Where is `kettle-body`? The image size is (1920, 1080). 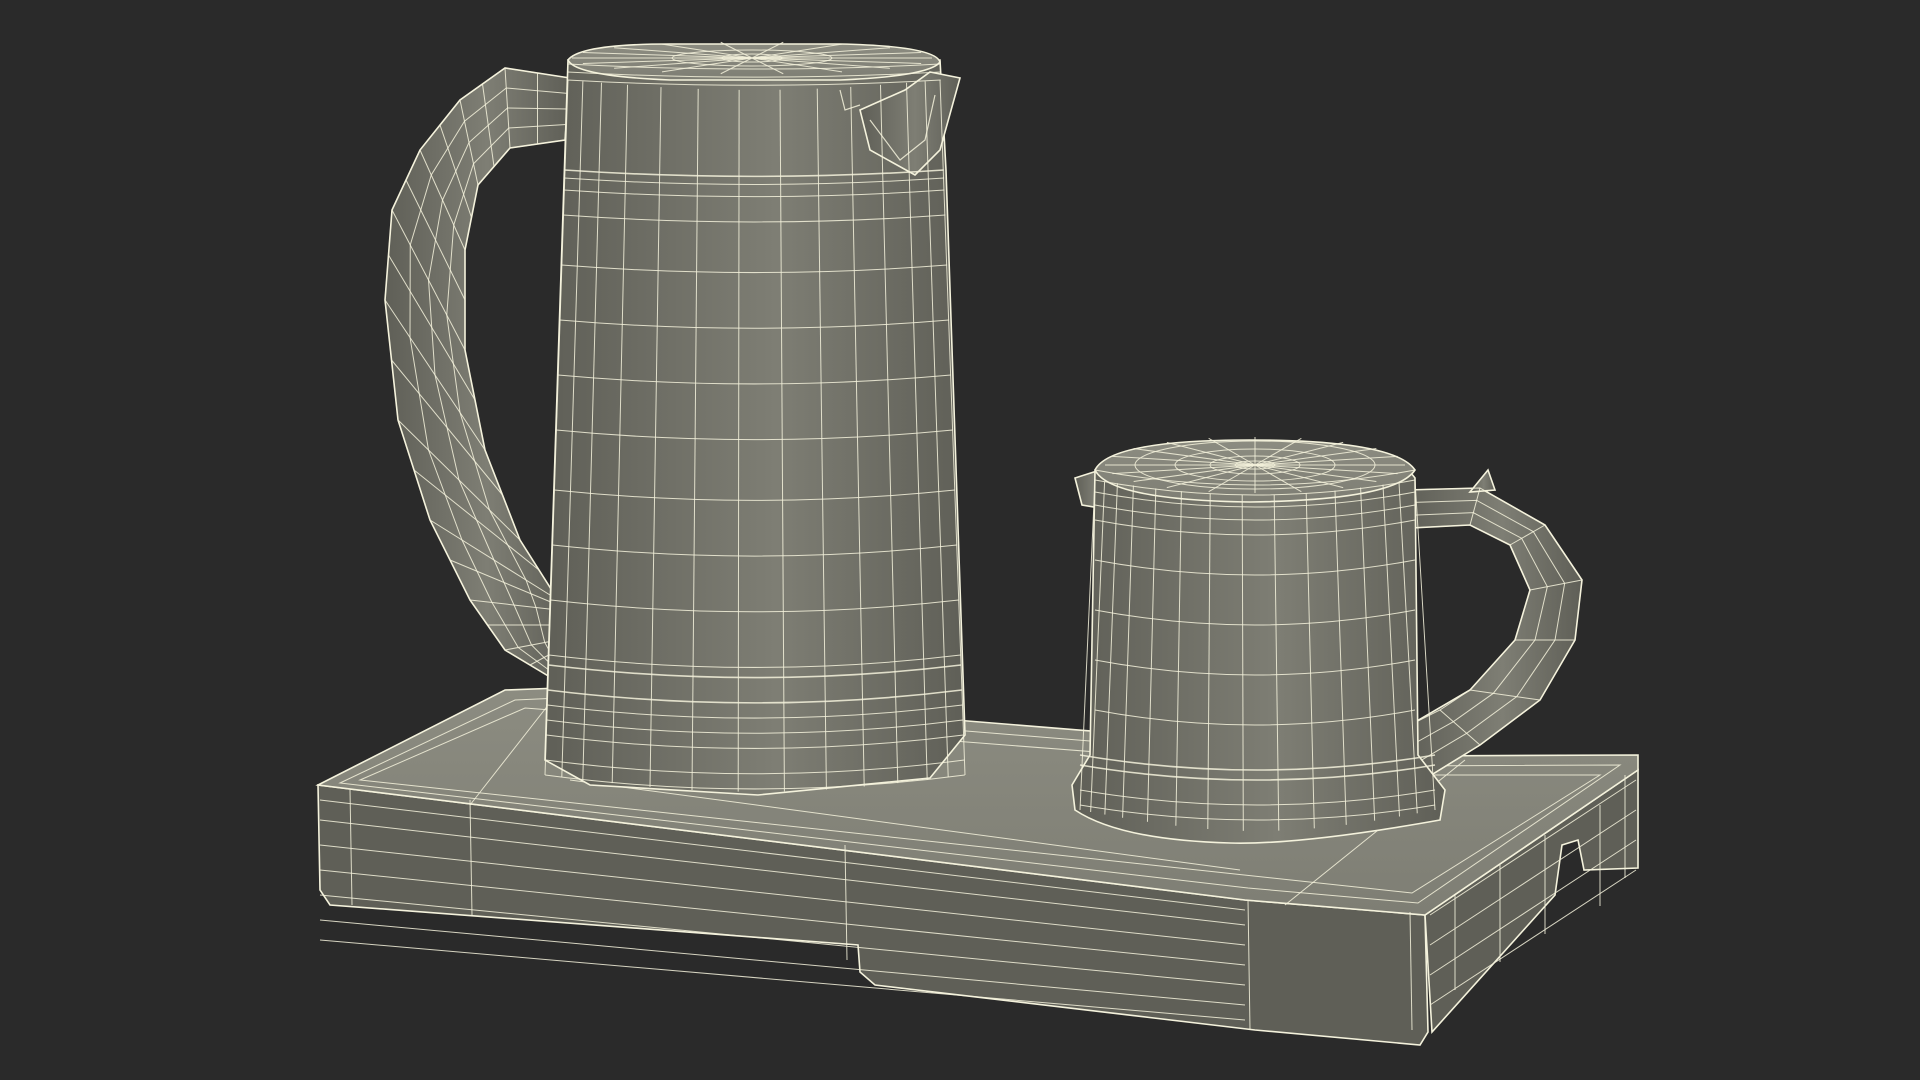
kettle-body is located at coordinates (755, 427).